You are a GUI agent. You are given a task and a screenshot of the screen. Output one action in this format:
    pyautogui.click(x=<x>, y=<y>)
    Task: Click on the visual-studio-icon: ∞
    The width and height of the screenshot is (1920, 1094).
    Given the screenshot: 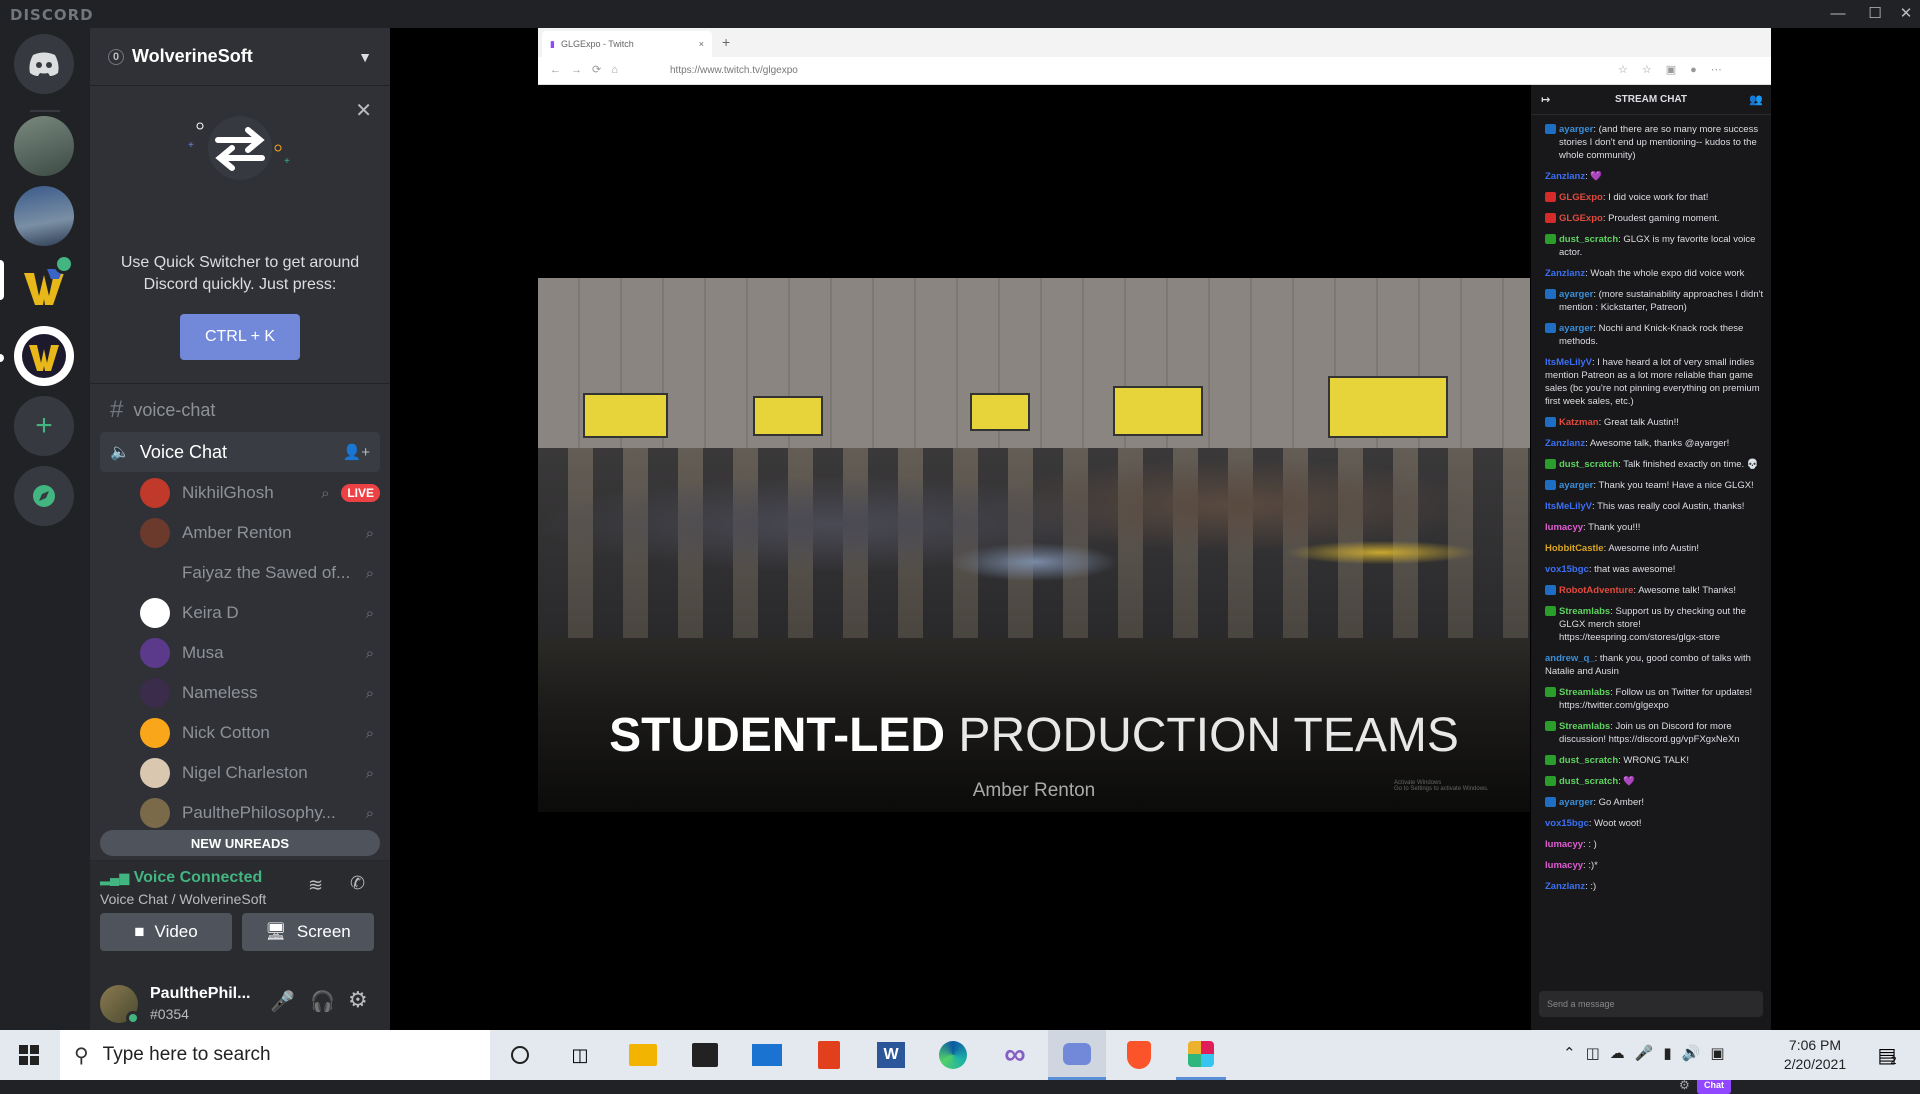 What is the action you would take?
    pyautogui.click(x=1015, y=1055)
    